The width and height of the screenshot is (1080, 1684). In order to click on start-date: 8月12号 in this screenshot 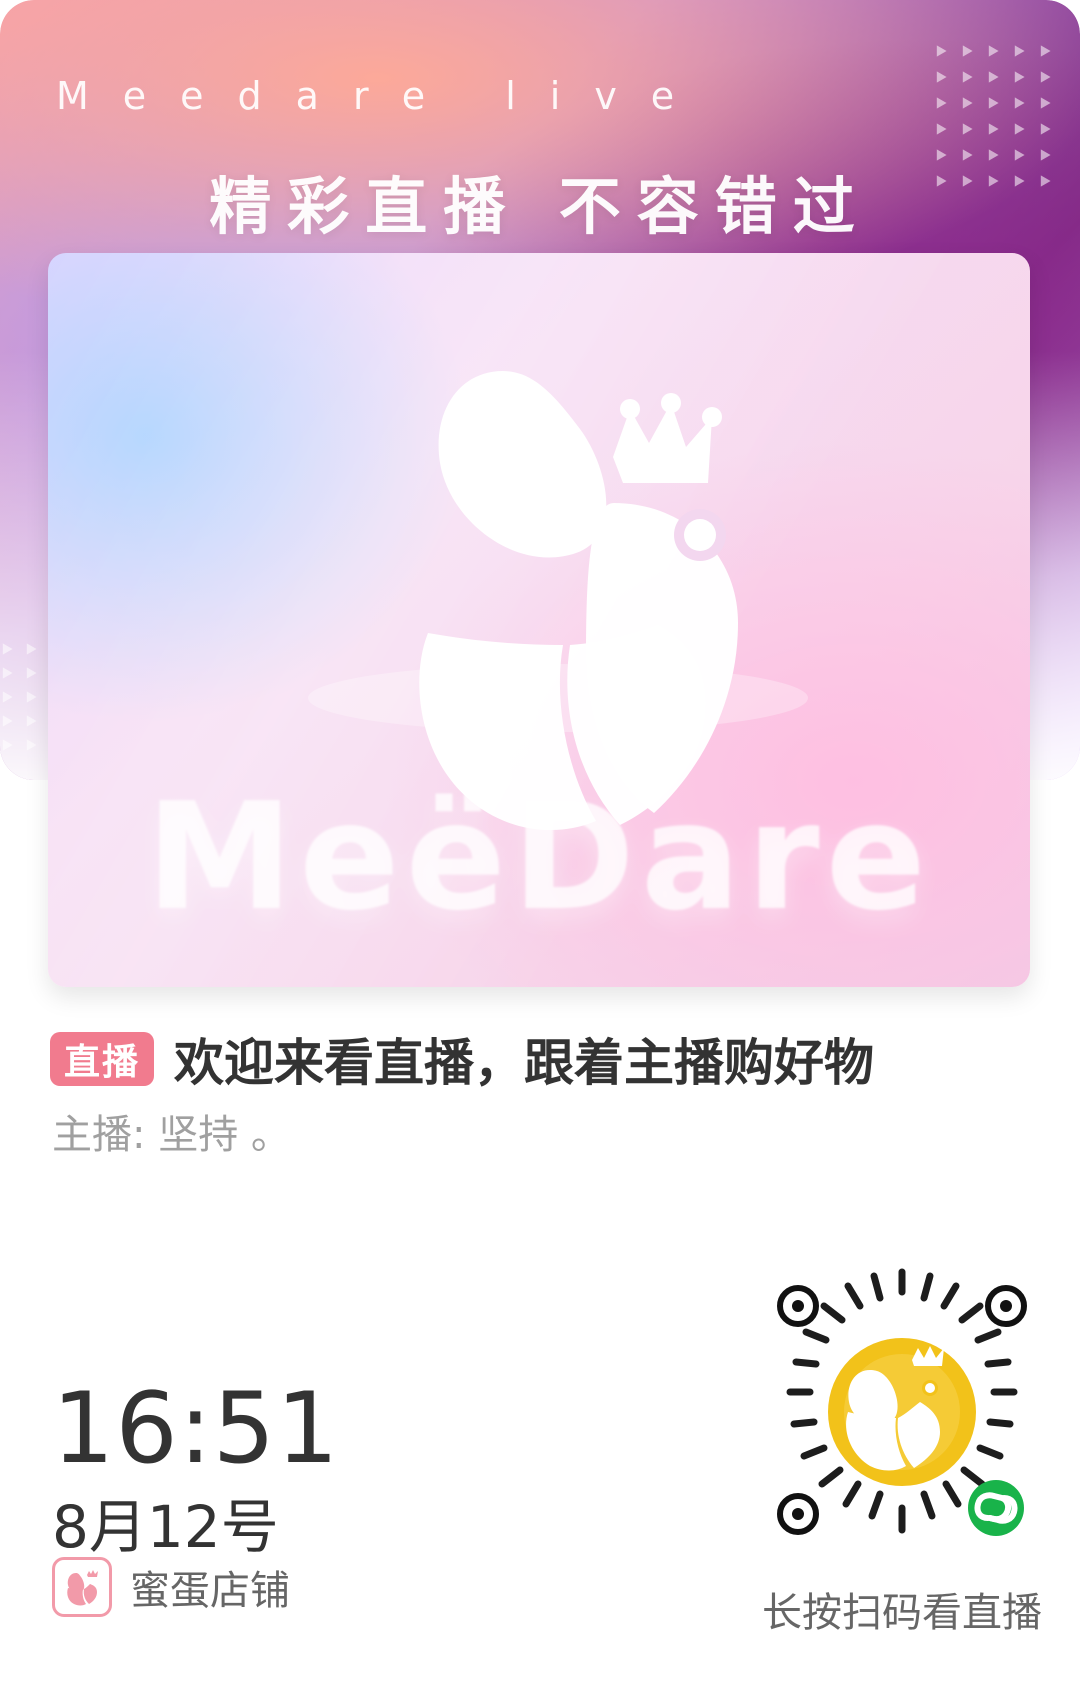, I will do `click(165, 1527)`.